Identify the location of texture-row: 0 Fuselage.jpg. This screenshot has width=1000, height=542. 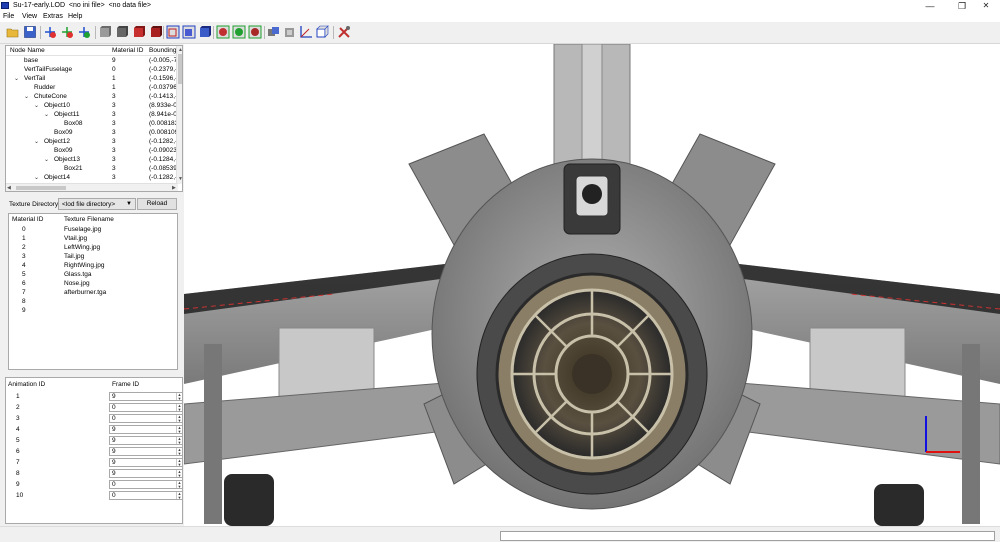
(93, 230).